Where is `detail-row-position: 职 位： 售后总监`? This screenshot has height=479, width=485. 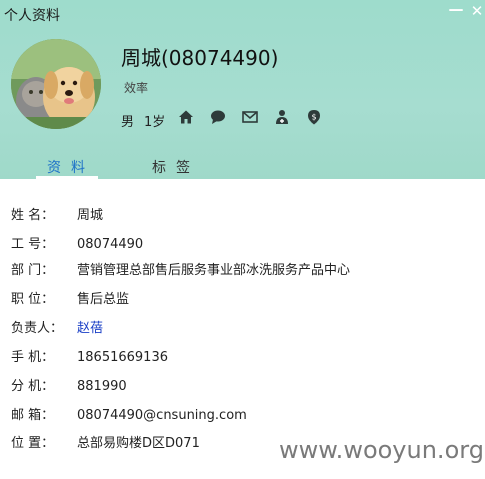
detail-row-position: 职 位： 售后总监 is located at coordinates (70, 298).